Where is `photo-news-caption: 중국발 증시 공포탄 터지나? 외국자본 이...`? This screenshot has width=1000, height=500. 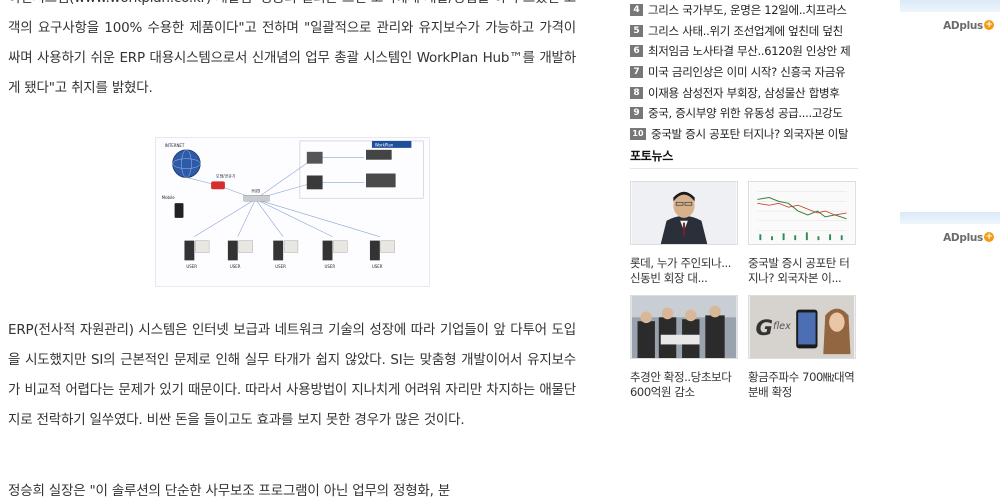
photo-news-caption: 중국발 증시 공포탄 터지나? 외국자본 이... is located at coordinates (803, 271).